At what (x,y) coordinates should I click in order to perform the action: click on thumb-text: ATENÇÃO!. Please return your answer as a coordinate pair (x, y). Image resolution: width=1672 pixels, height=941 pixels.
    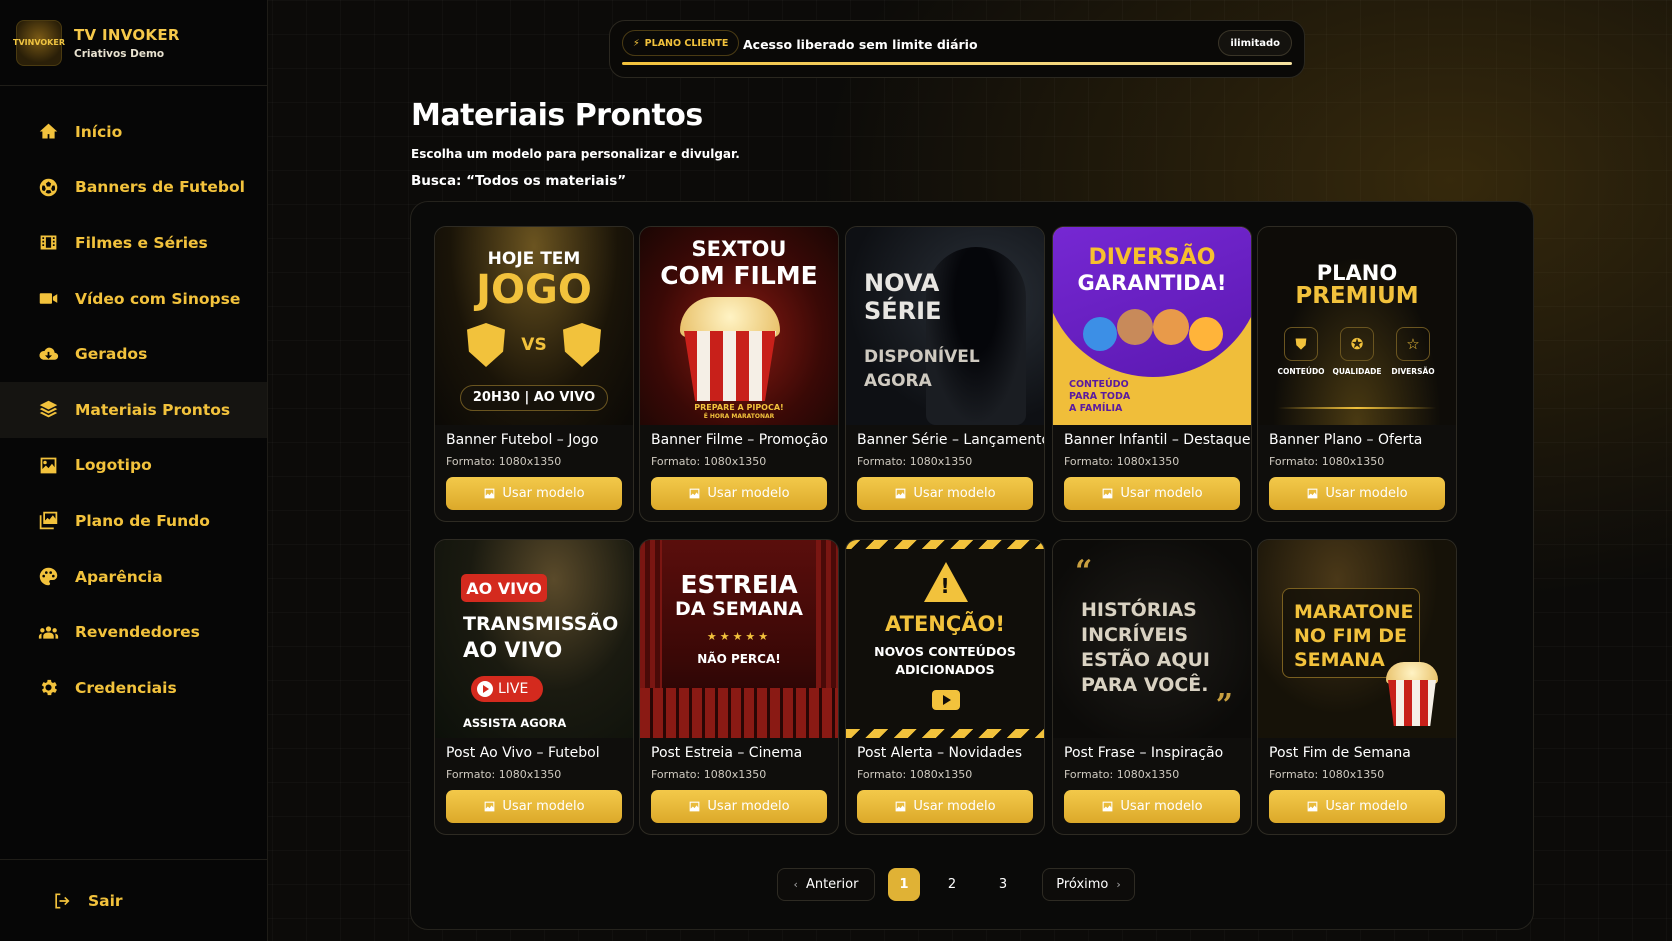
    Looking at the image, I should click on (945, 624).